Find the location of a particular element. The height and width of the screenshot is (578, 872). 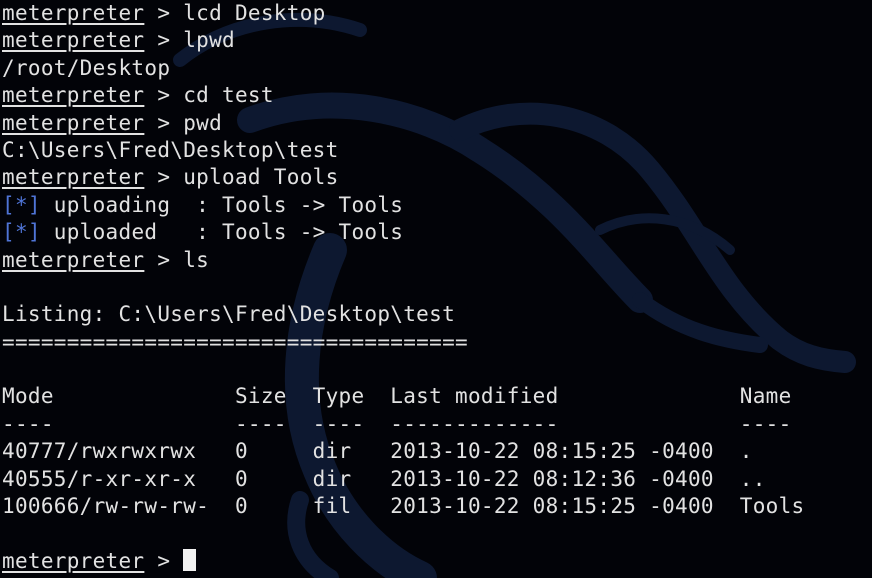

terminal-line: meterpreter > cd test is located at coordinates (403, 95).